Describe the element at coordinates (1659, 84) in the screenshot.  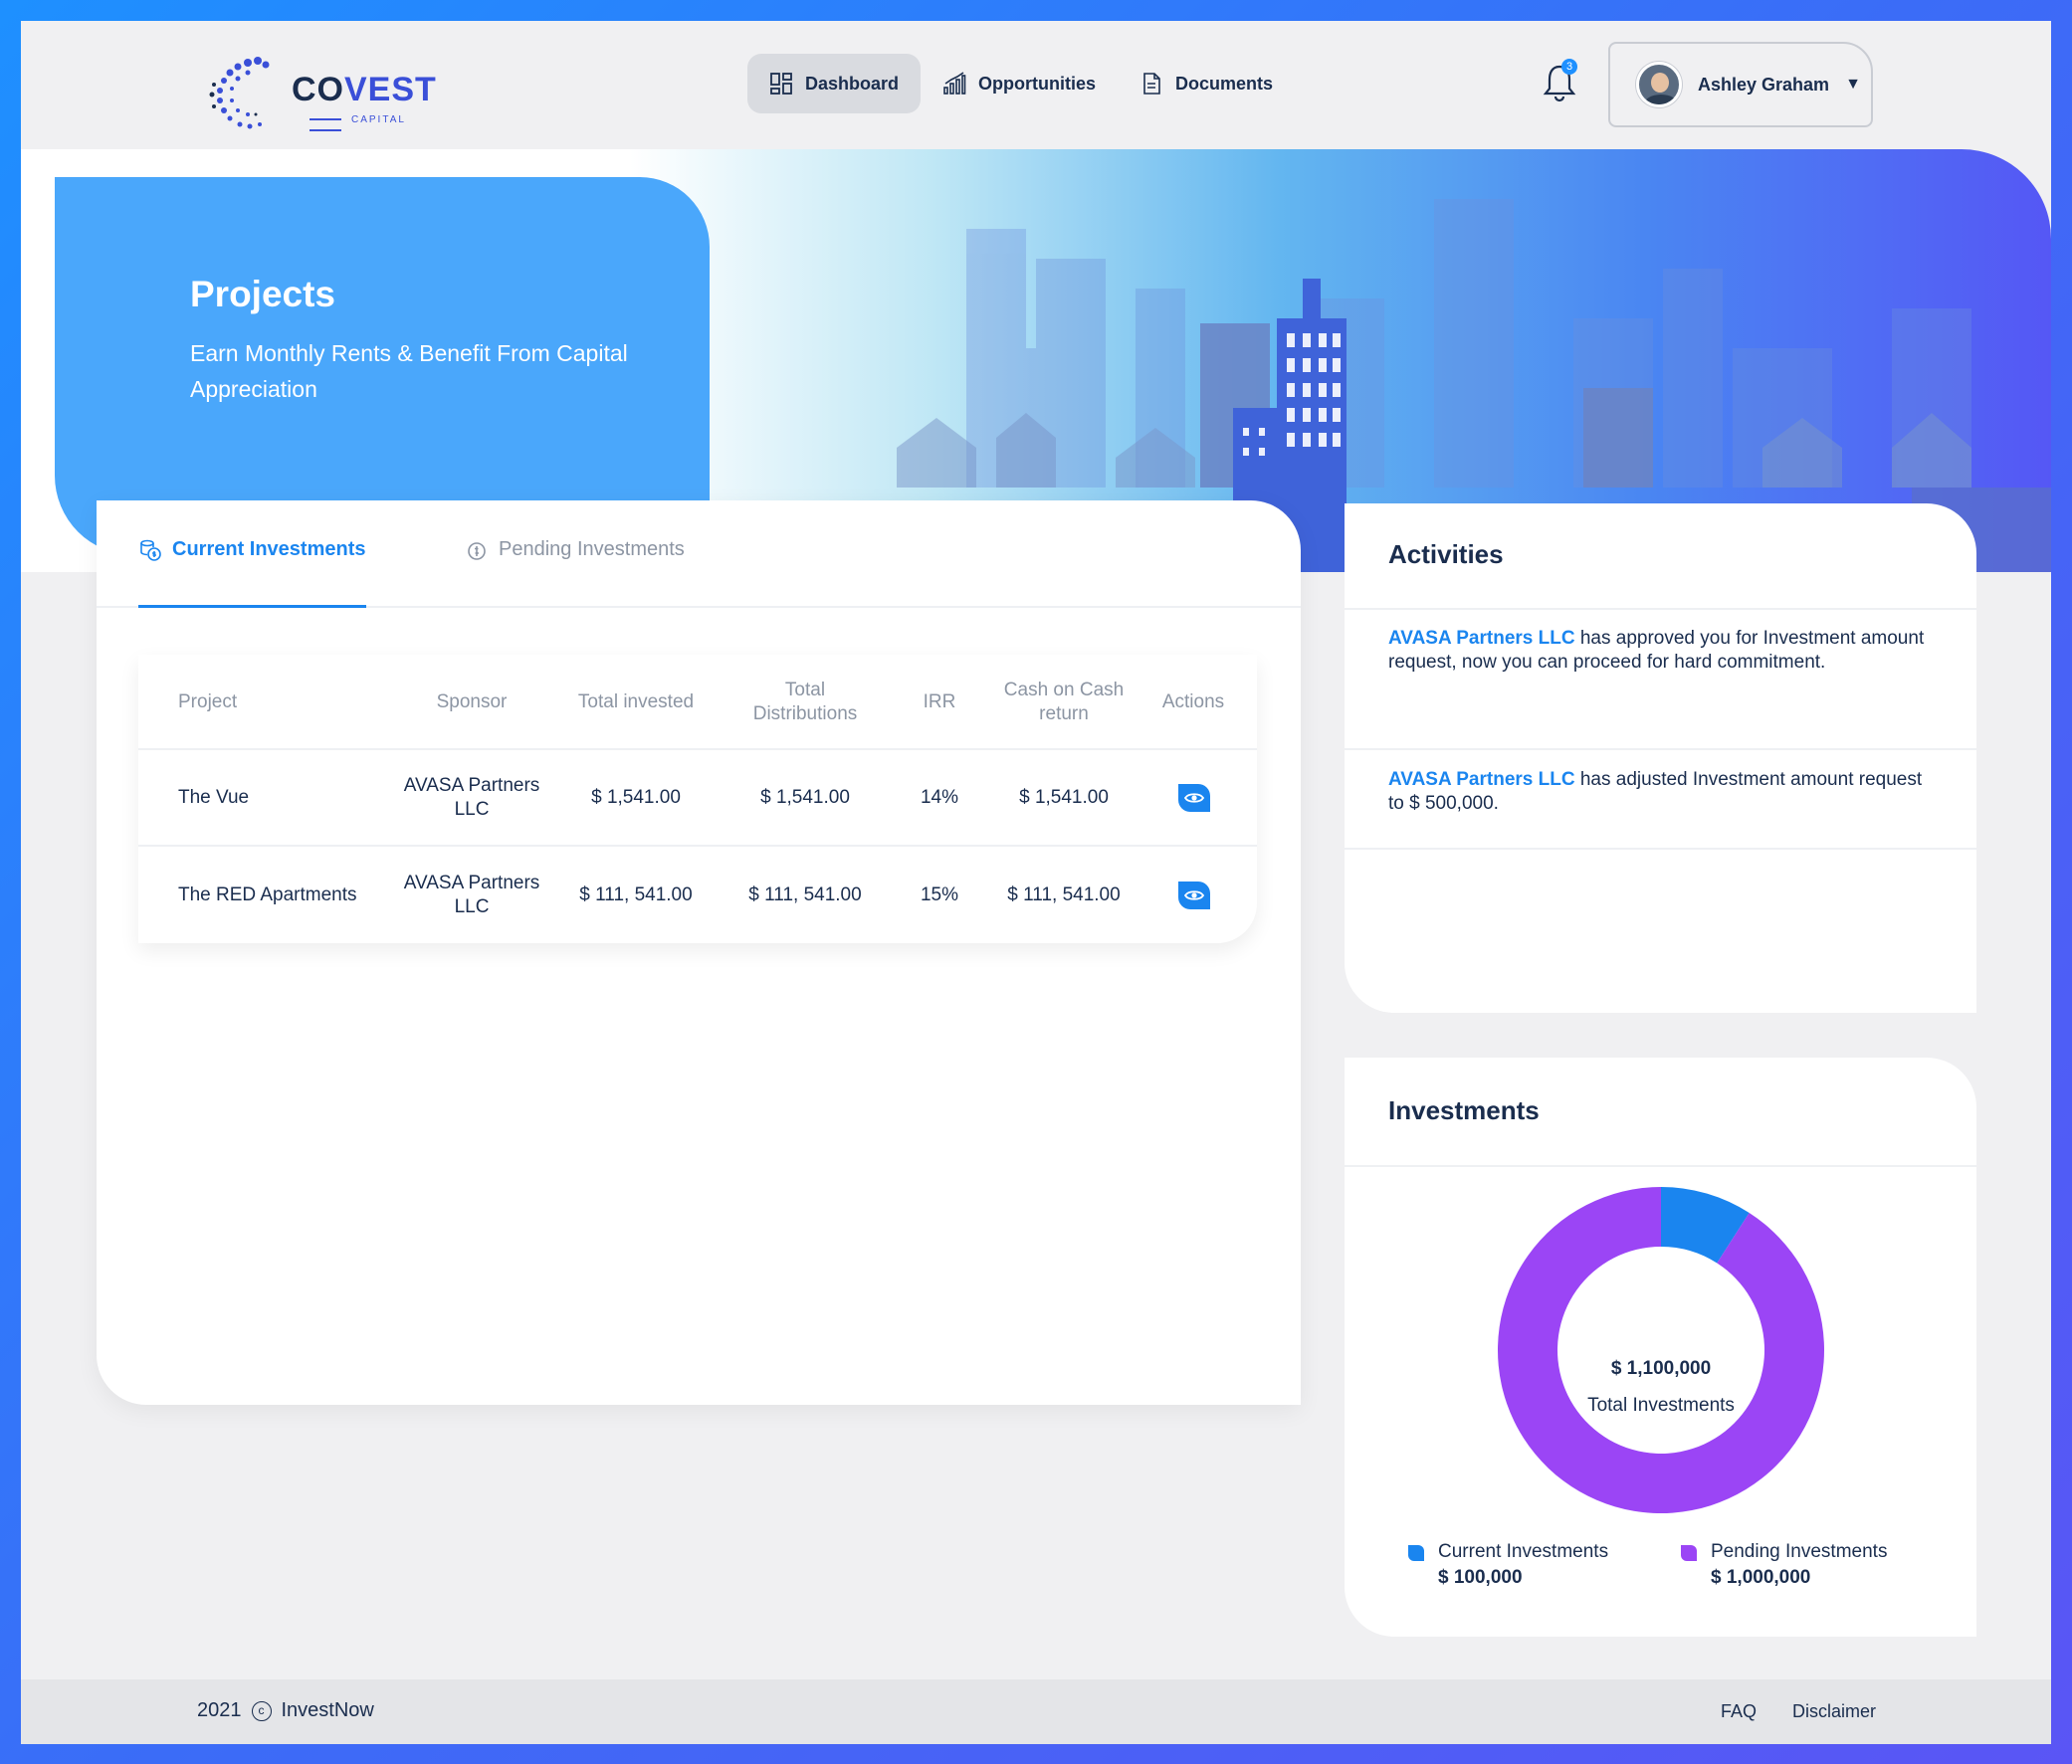
I see `avatar` at that location.